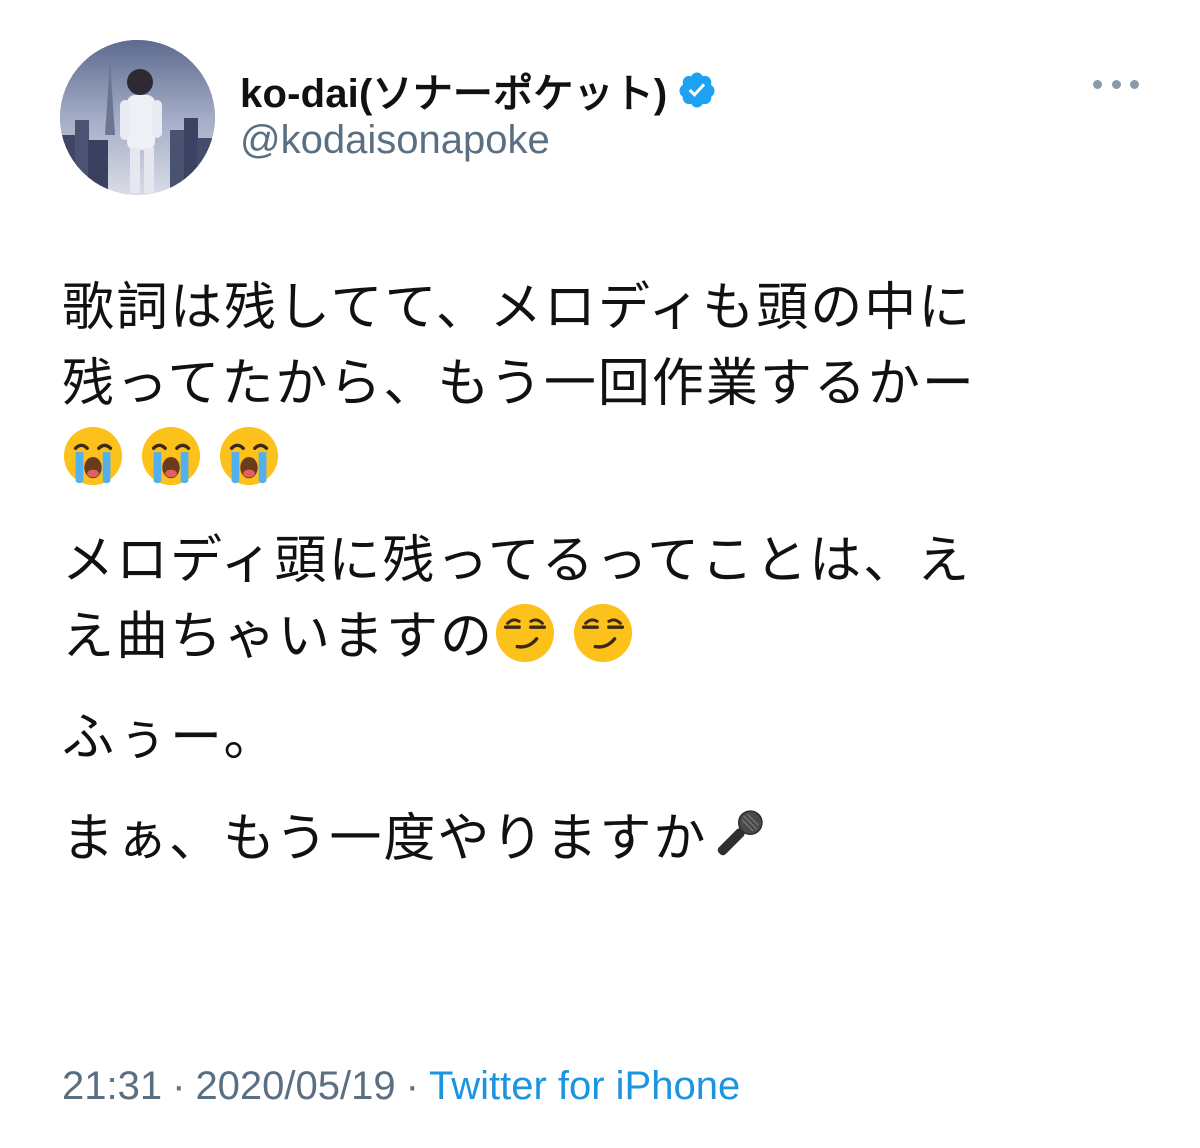 The height and width of the screenshot is (1148, 1200). What do you see at coordinates (602, 738) in the screenshot?
I see `tweet-paragraph: ふぅー。` at bounding box center [602, 738].